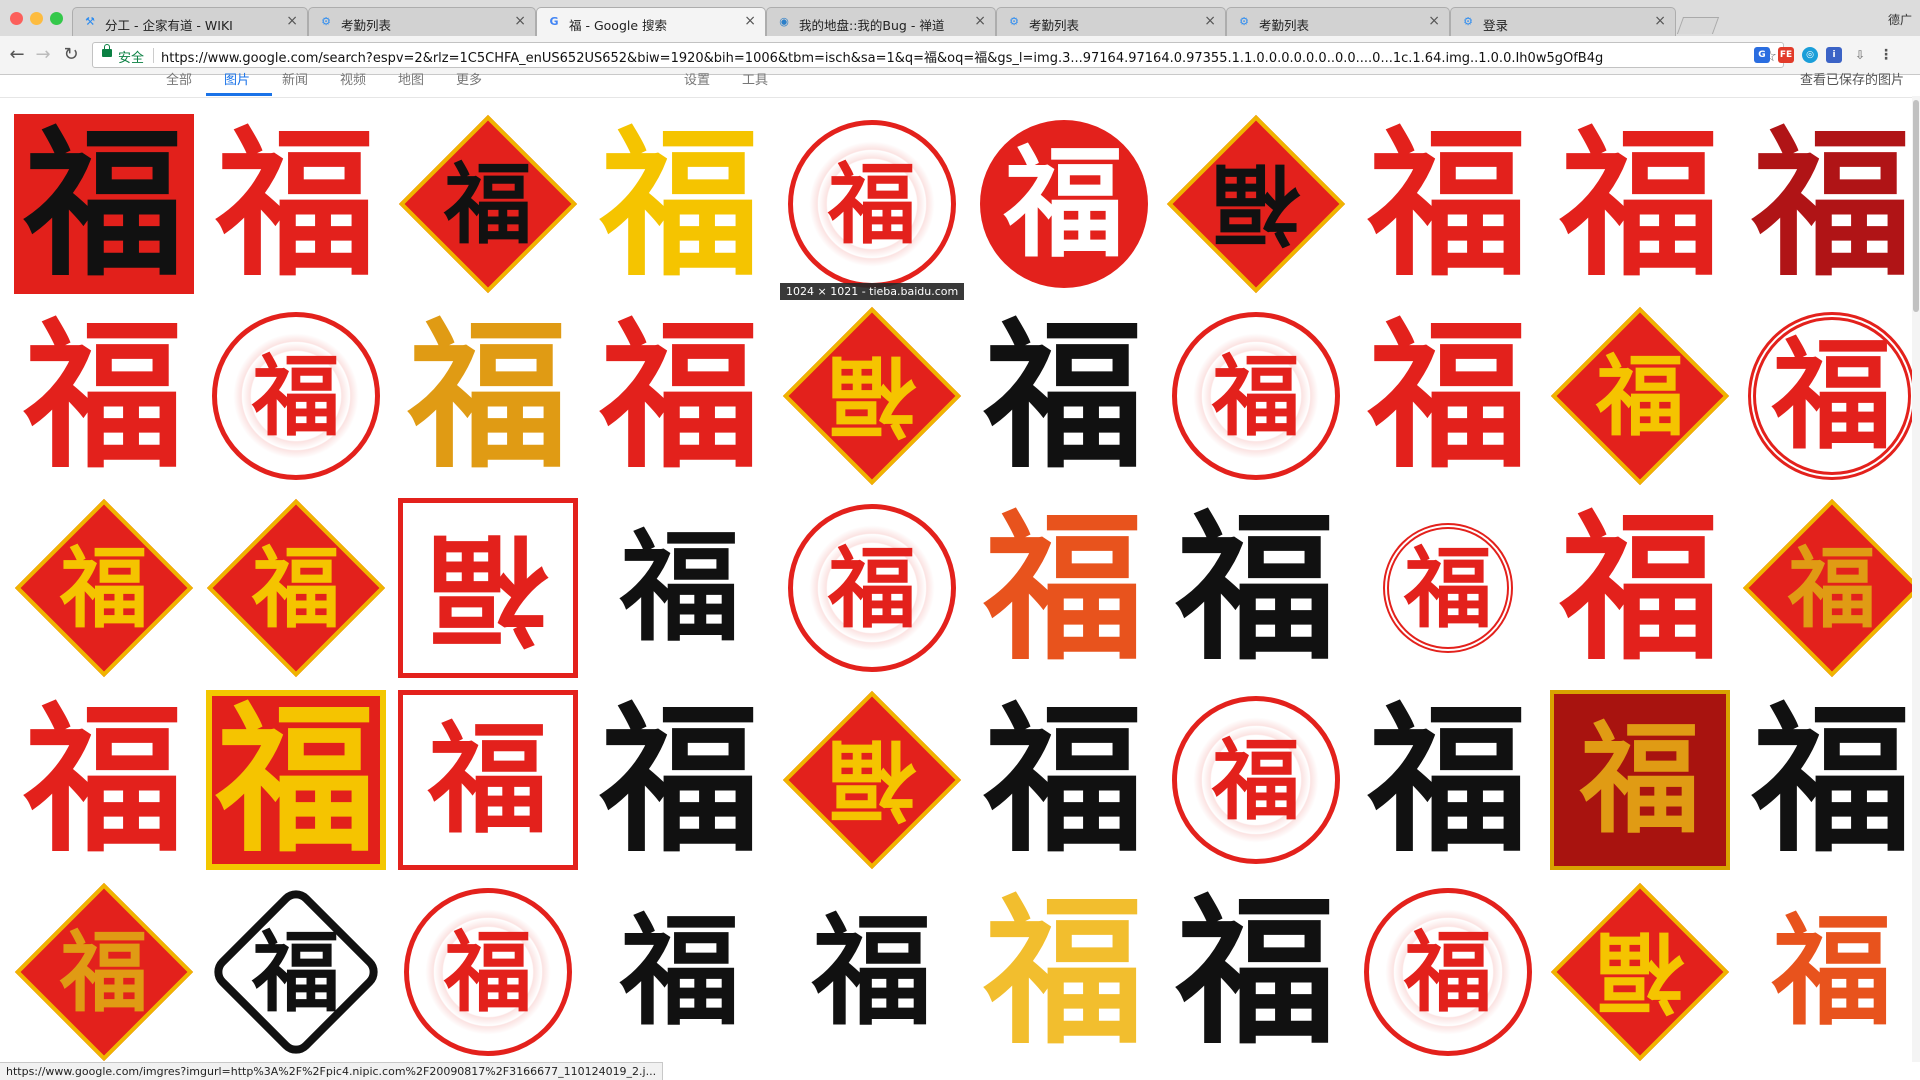 This screenshot has width=1920, height=1080. What do you see at coordinates (469, 78) in the screenshot?
I see `nav-more: 更多` at bounding box center [469, 78].